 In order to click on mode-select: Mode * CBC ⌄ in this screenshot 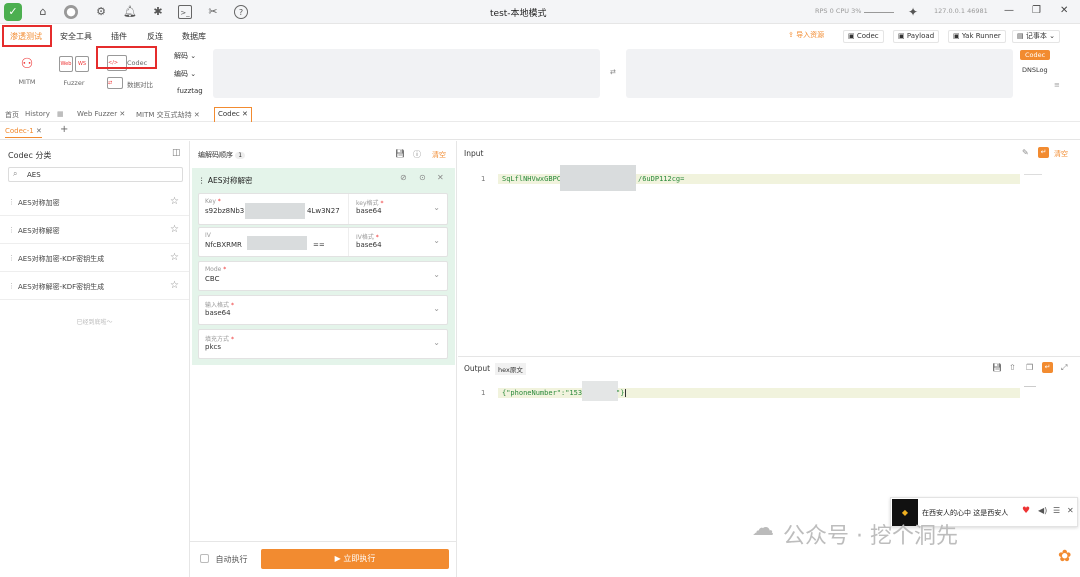, I will do `click(323, 276)`.